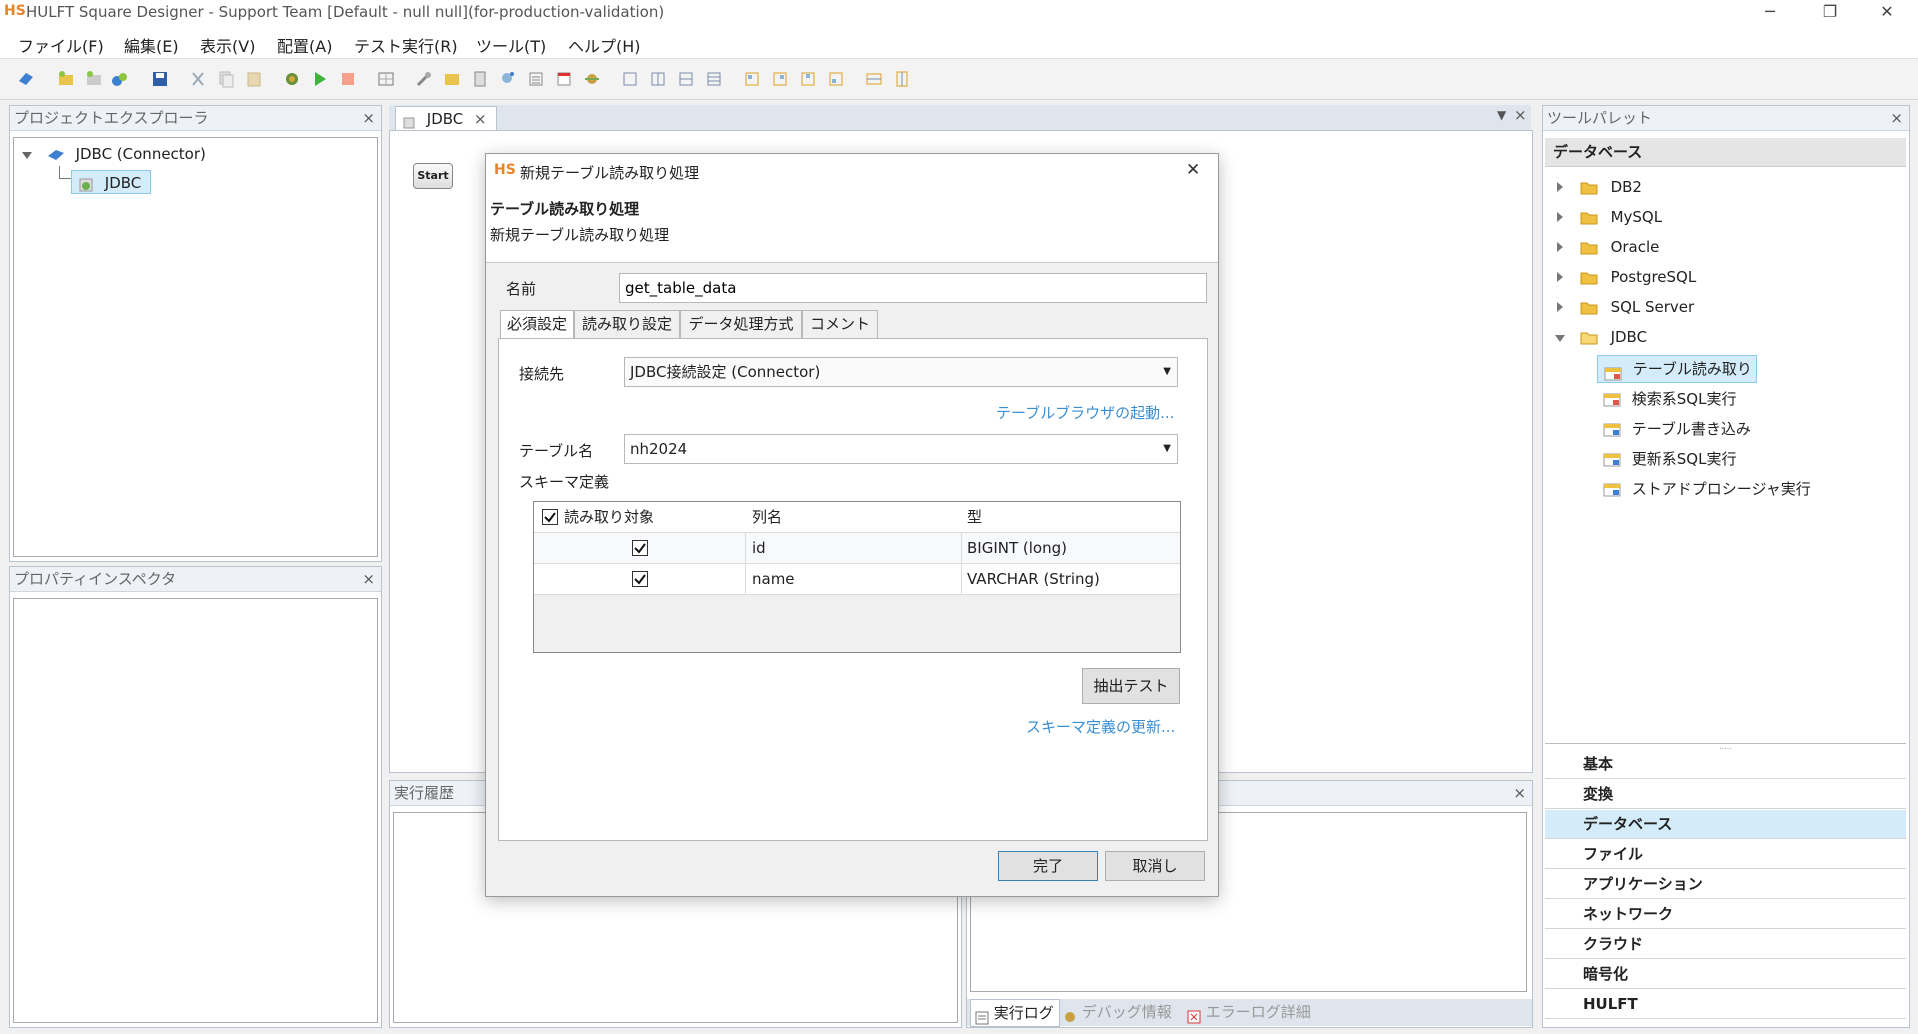  Describe the element at coordinates (1707, 488) in the screenshot. I see `palette-item-stored-procedure: ストアドプロシージャ実行` at that location.